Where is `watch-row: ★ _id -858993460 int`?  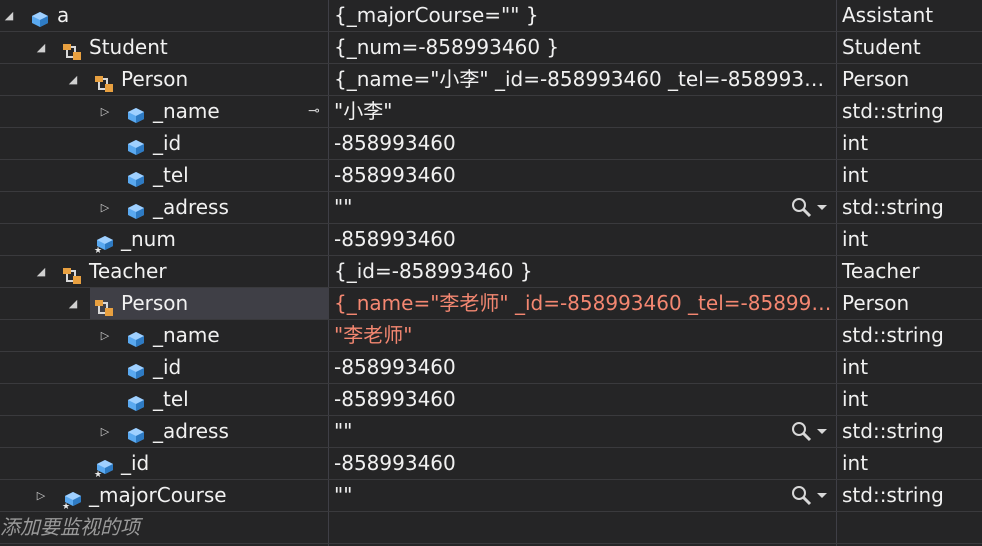 watch-row: ★ _id -858993460 int is located at coordinates (491, 464).